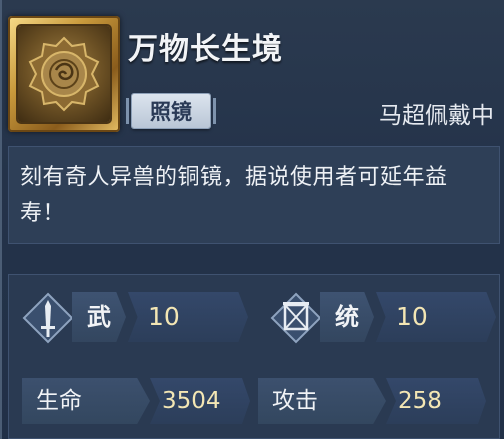  Describe the element at coordinates (99, 317) in the screenshot. I see `stat-label: 武` at that location.